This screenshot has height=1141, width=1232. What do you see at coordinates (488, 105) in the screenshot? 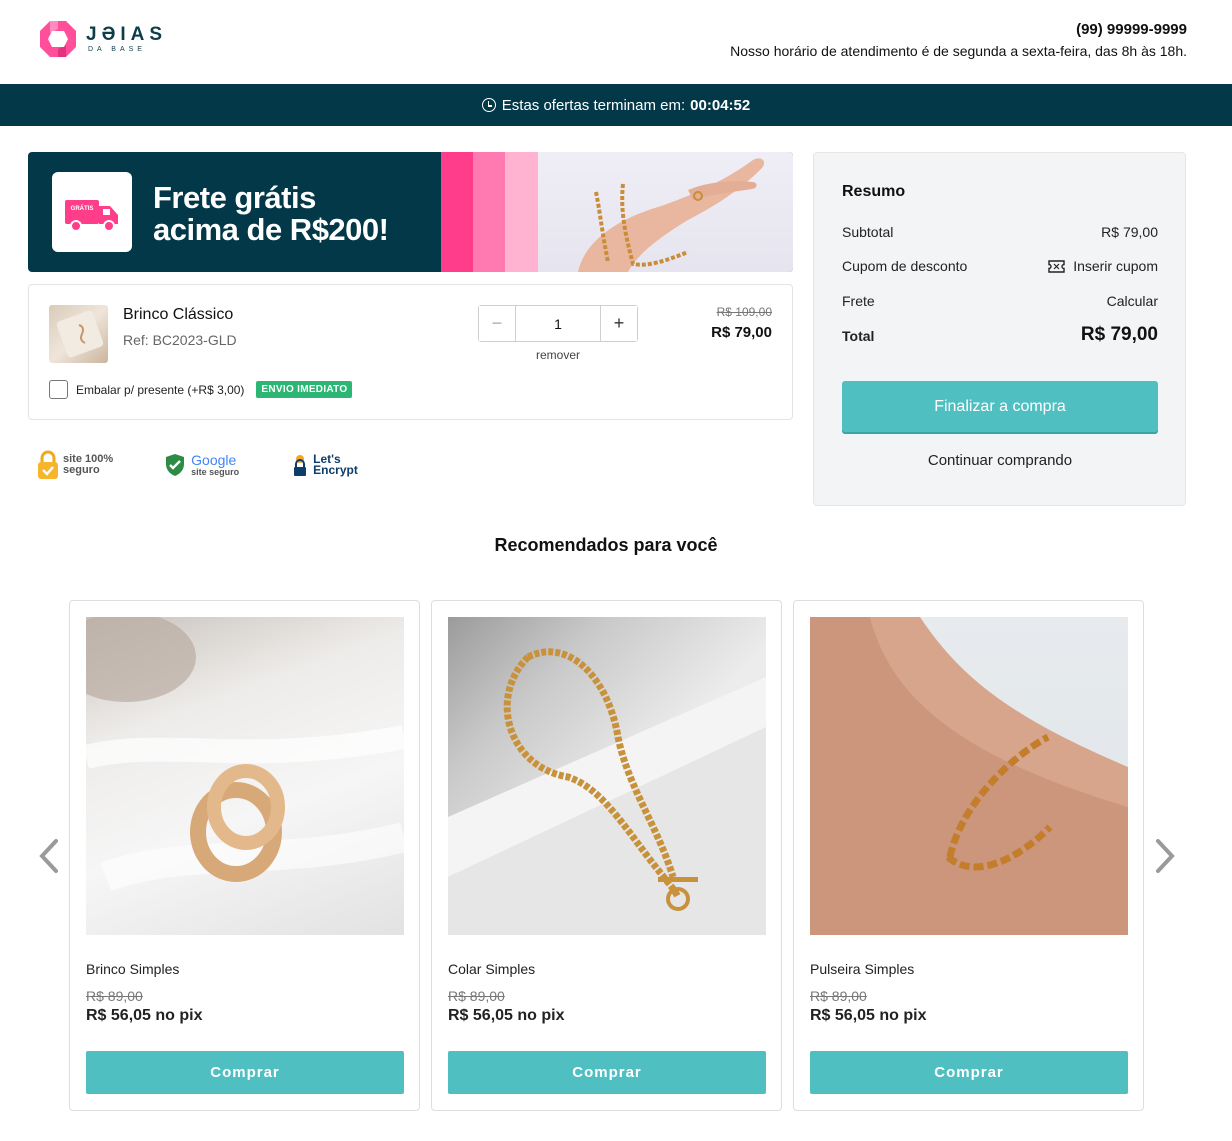
I see `clock-icon` at bounding box center [488, 105].